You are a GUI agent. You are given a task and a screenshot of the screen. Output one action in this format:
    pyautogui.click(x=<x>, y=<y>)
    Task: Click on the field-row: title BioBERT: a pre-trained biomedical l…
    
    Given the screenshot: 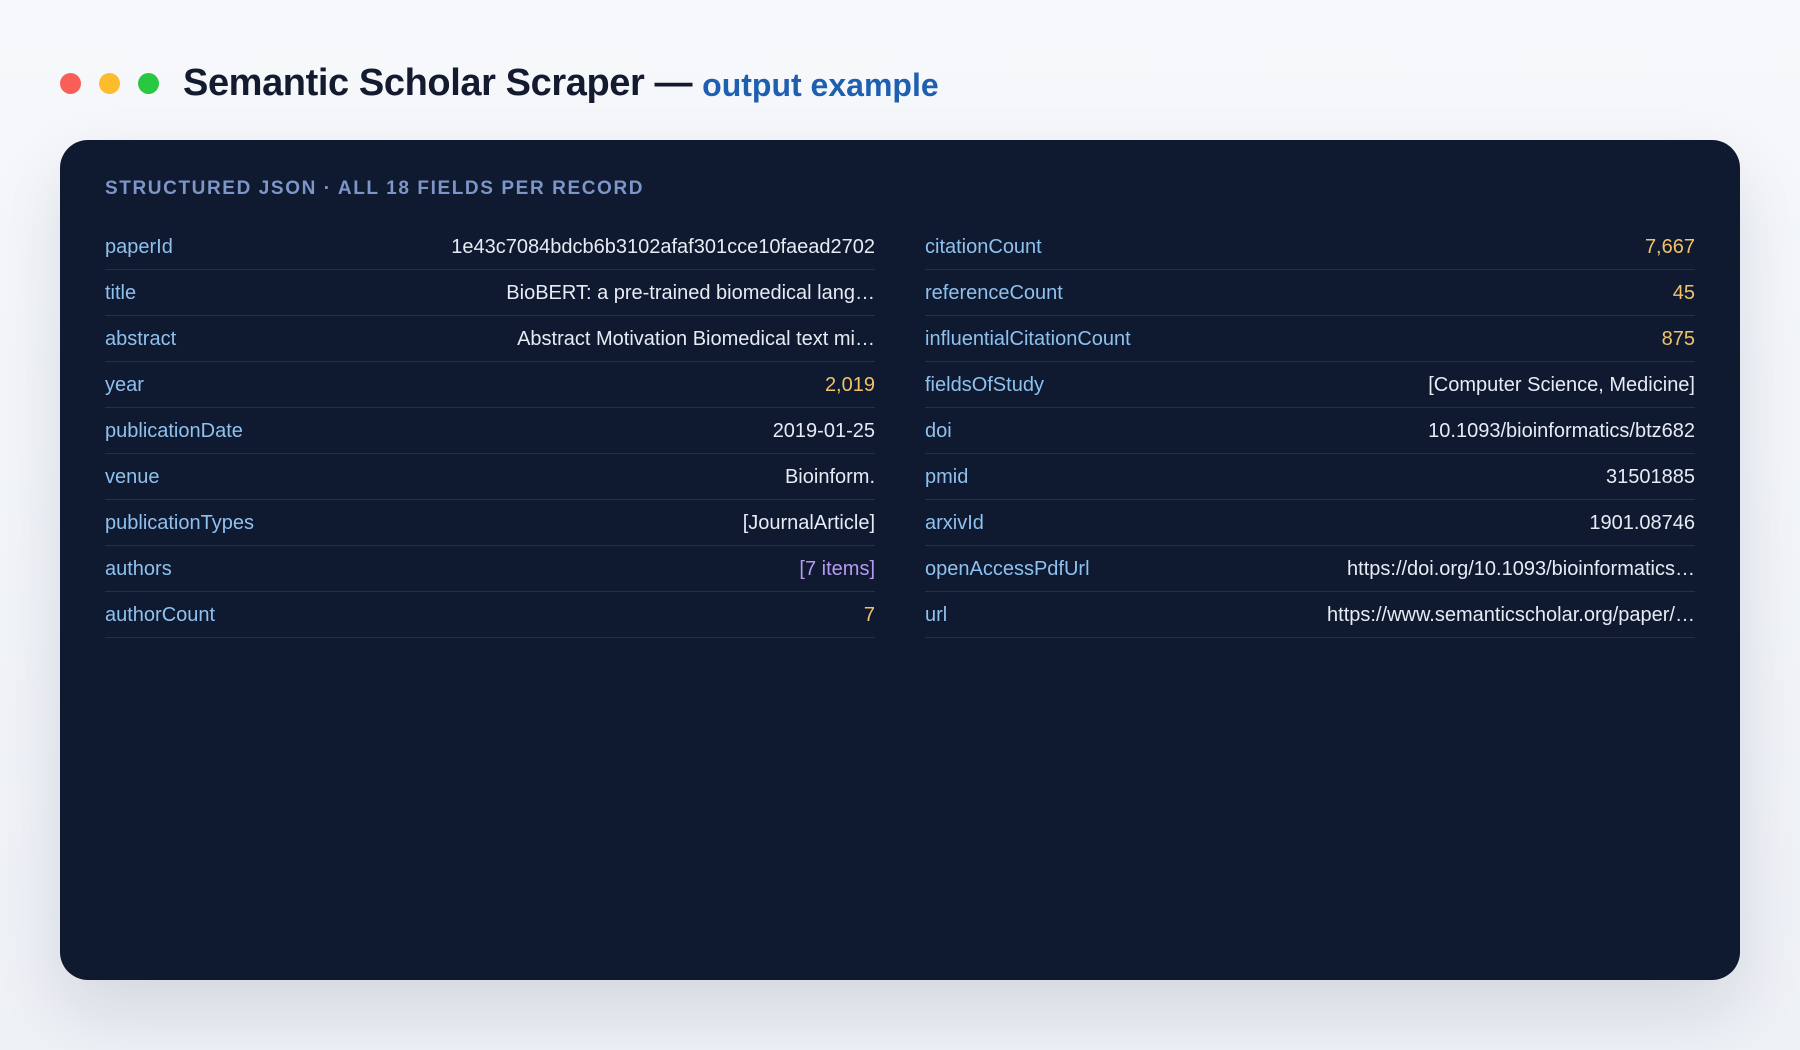 What is the action you would take?
    pyautogui.click(x=490, y=293)
    